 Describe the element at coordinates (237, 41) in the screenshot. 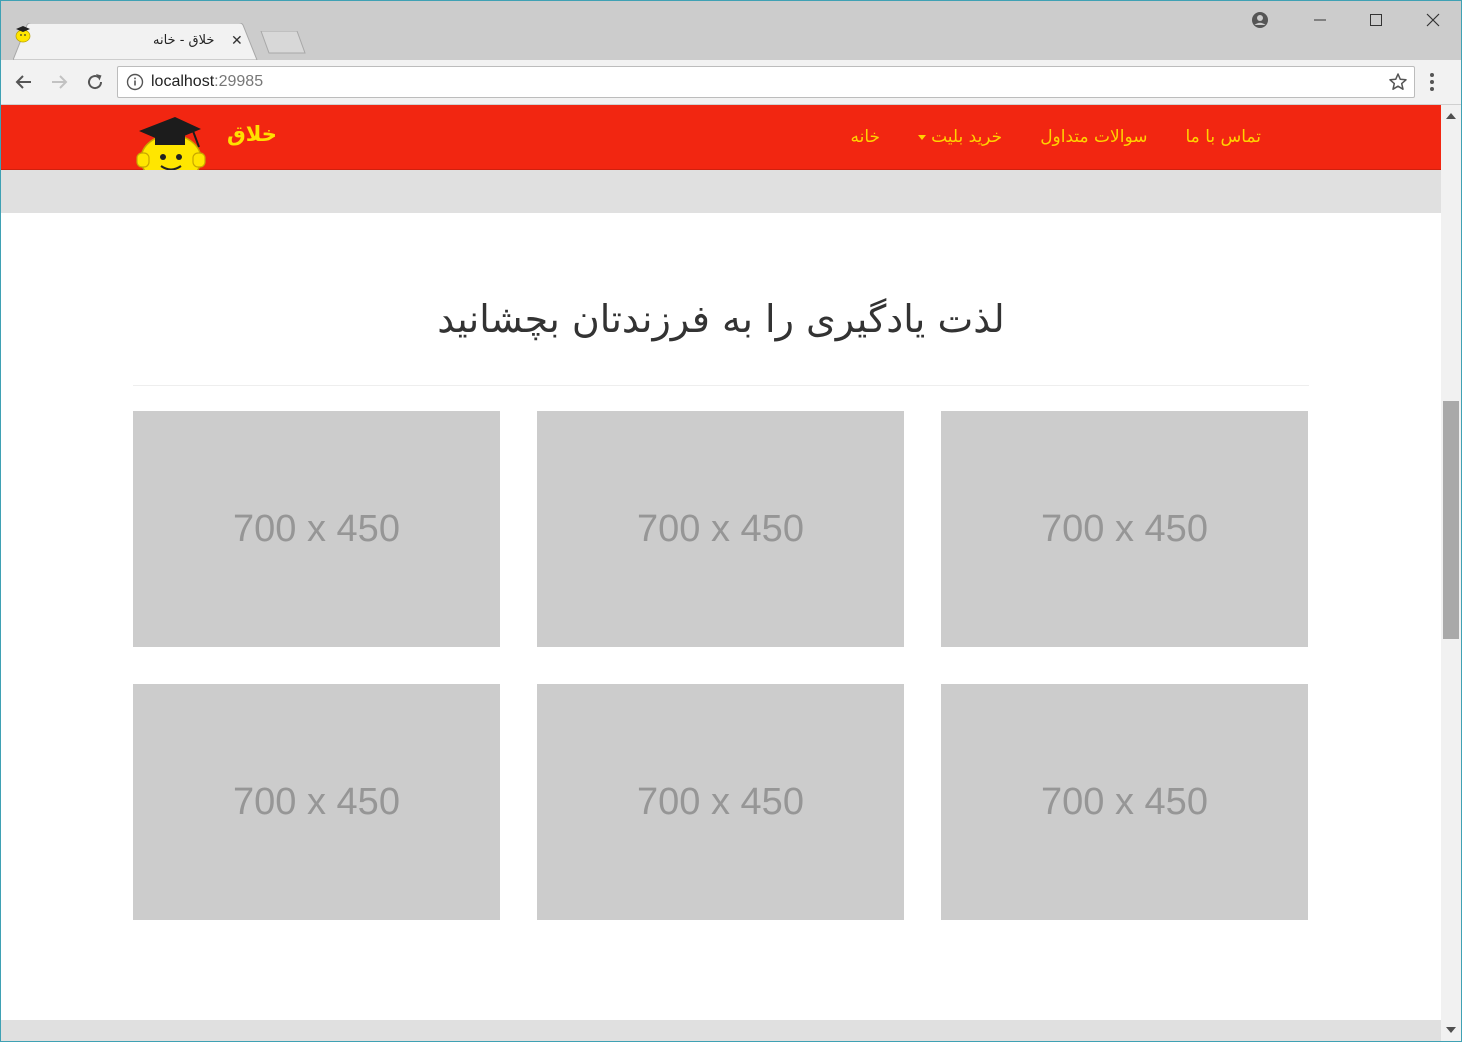

I see `close-tab-icon: ✕` at that location.